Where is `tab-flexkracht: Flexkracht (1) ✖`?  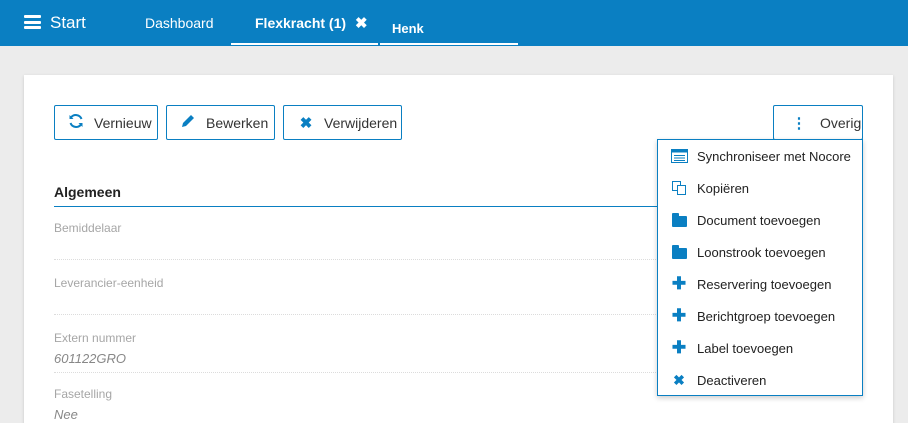
tab-flexkracht: Flexkracht (1) ✖ is located at coordinates (304, 23).